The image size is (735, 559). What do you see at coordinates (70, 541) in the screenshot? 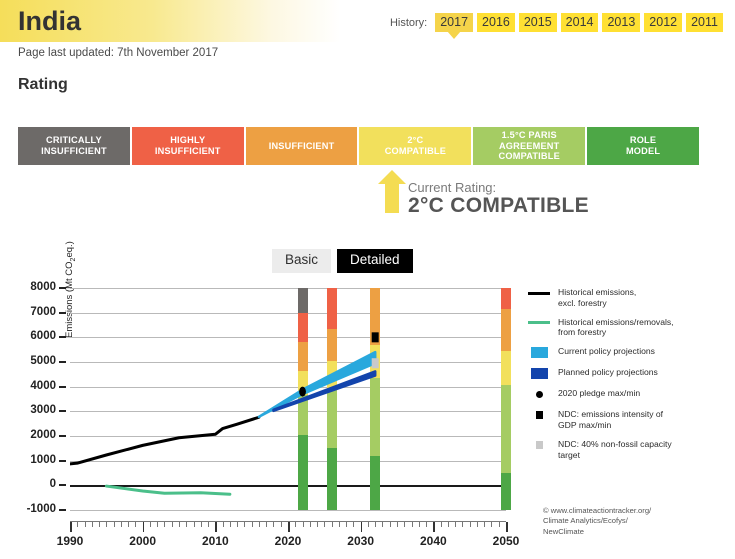
I see `x-tick-label: 1990` at bounding box center [70, 541].